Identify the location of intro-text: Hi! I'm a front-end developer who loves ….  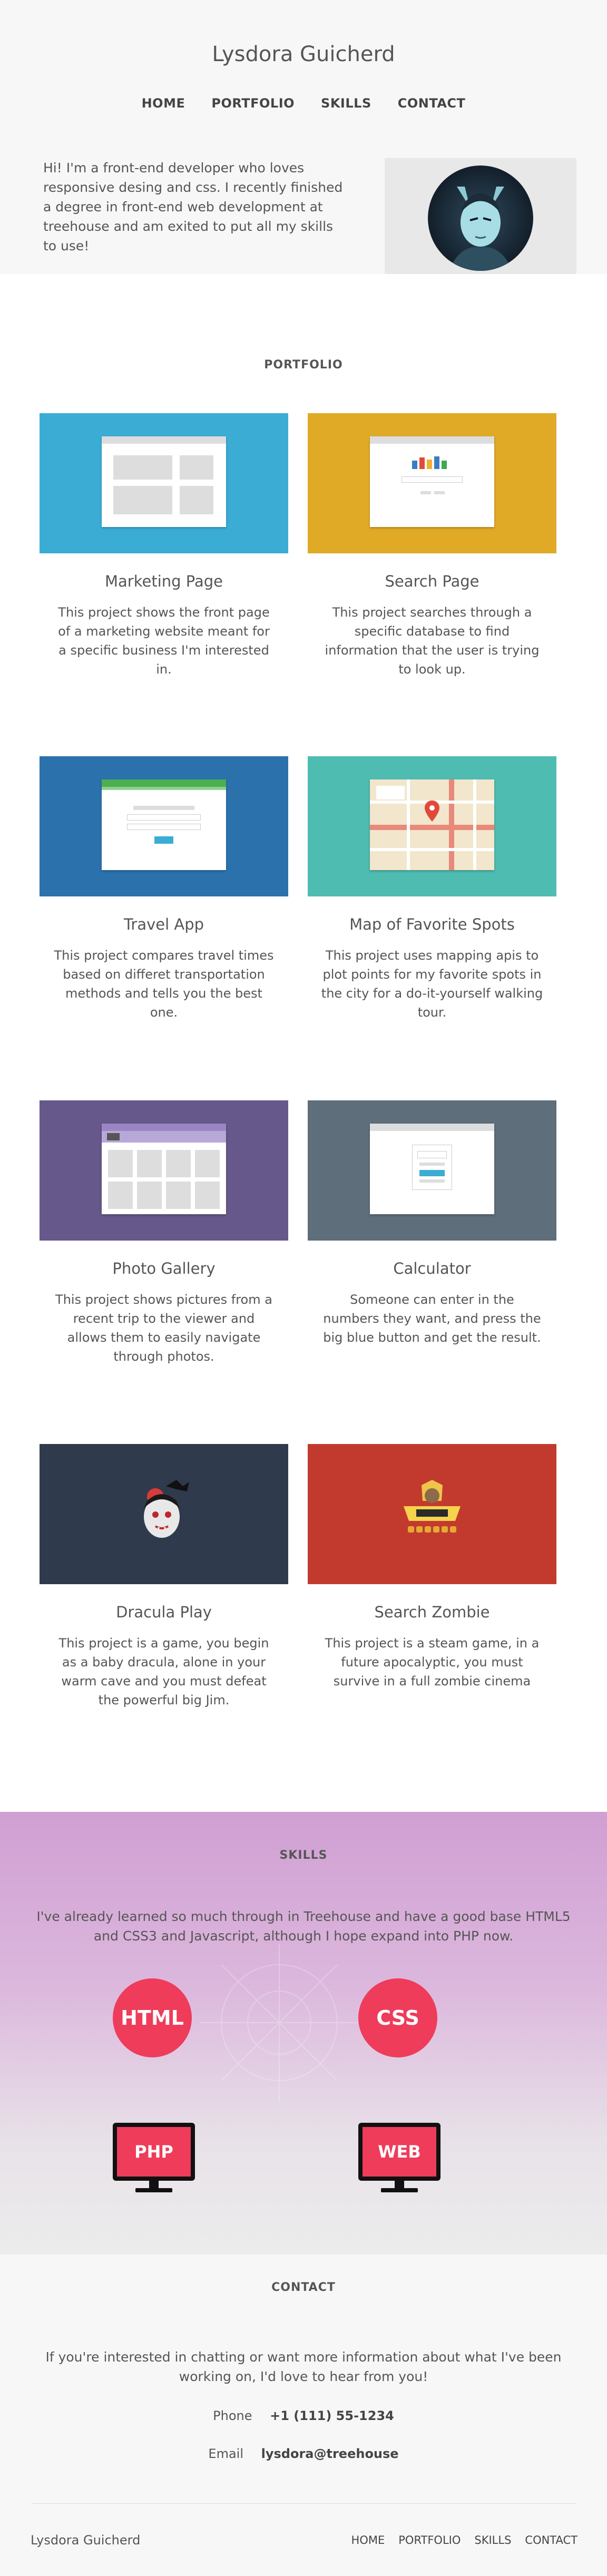
(193, 206).